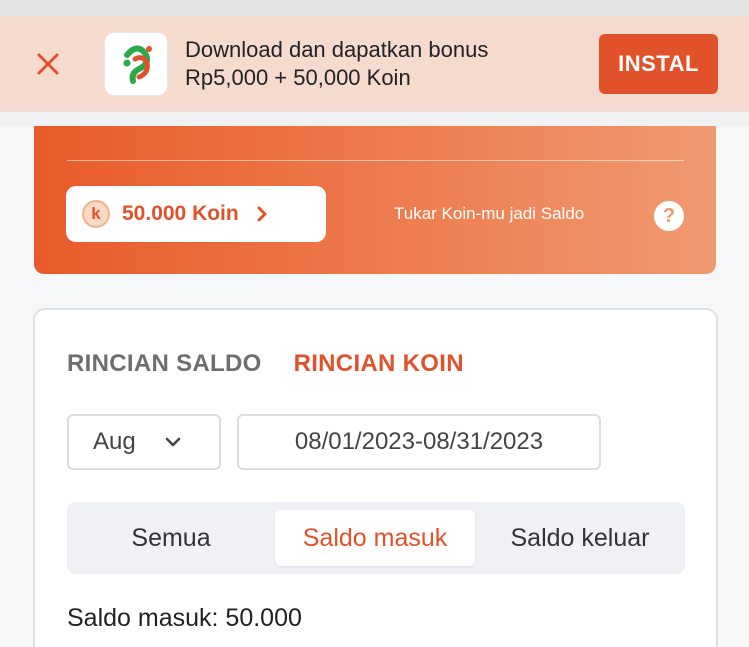 The height and width of the screenshot is (647, 749). Describe the element at coordinates (489, 214) in the screenshot. I see `swap-koin-text: Tukar Koin-mu jadi Saldo` at that location.